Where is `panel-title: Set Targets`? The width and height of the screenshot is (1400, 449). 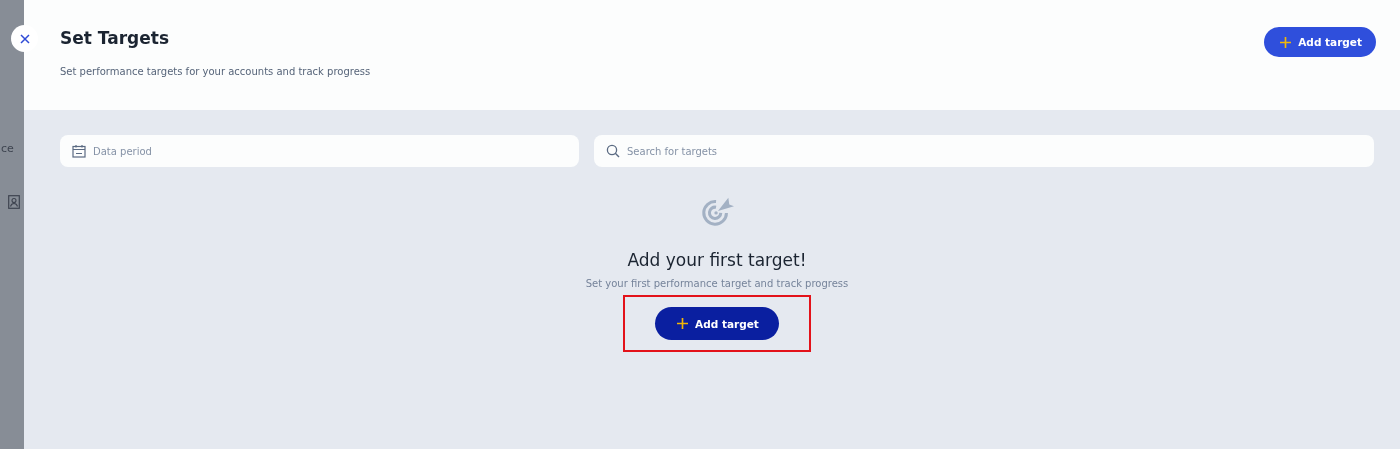
panel-title: Set Targets is located at coordinates (115, 38).